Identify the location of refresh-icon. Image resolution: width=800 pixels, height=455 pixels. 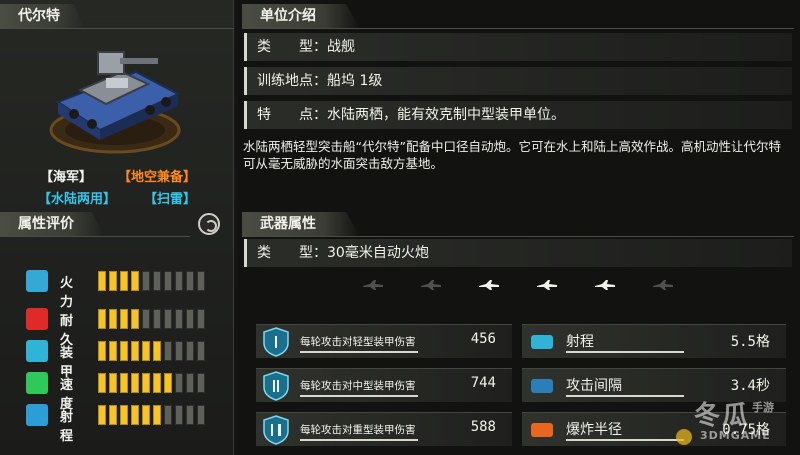
(209, 224).